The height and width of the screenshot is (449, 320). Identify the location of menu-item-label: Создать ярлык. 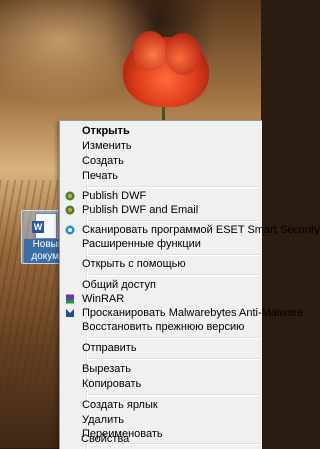
(120, 405).